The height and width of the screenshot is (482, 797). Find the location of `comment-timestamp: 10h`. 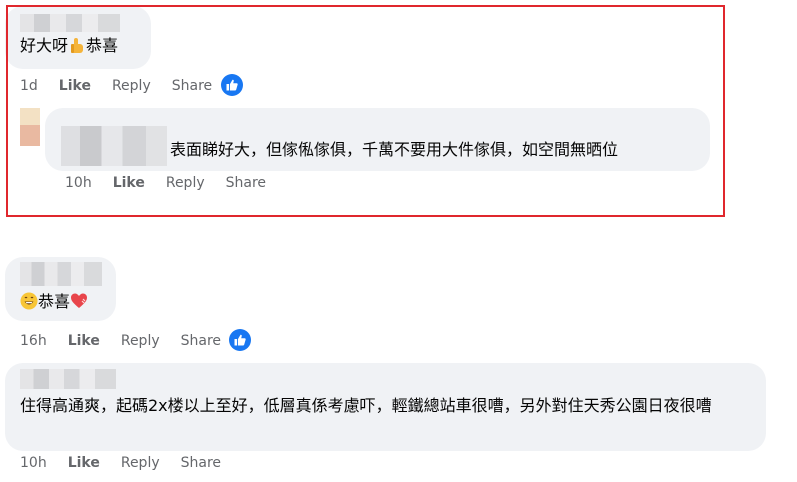

comment-timestamp: 10h is located at coordinates (33, 463).